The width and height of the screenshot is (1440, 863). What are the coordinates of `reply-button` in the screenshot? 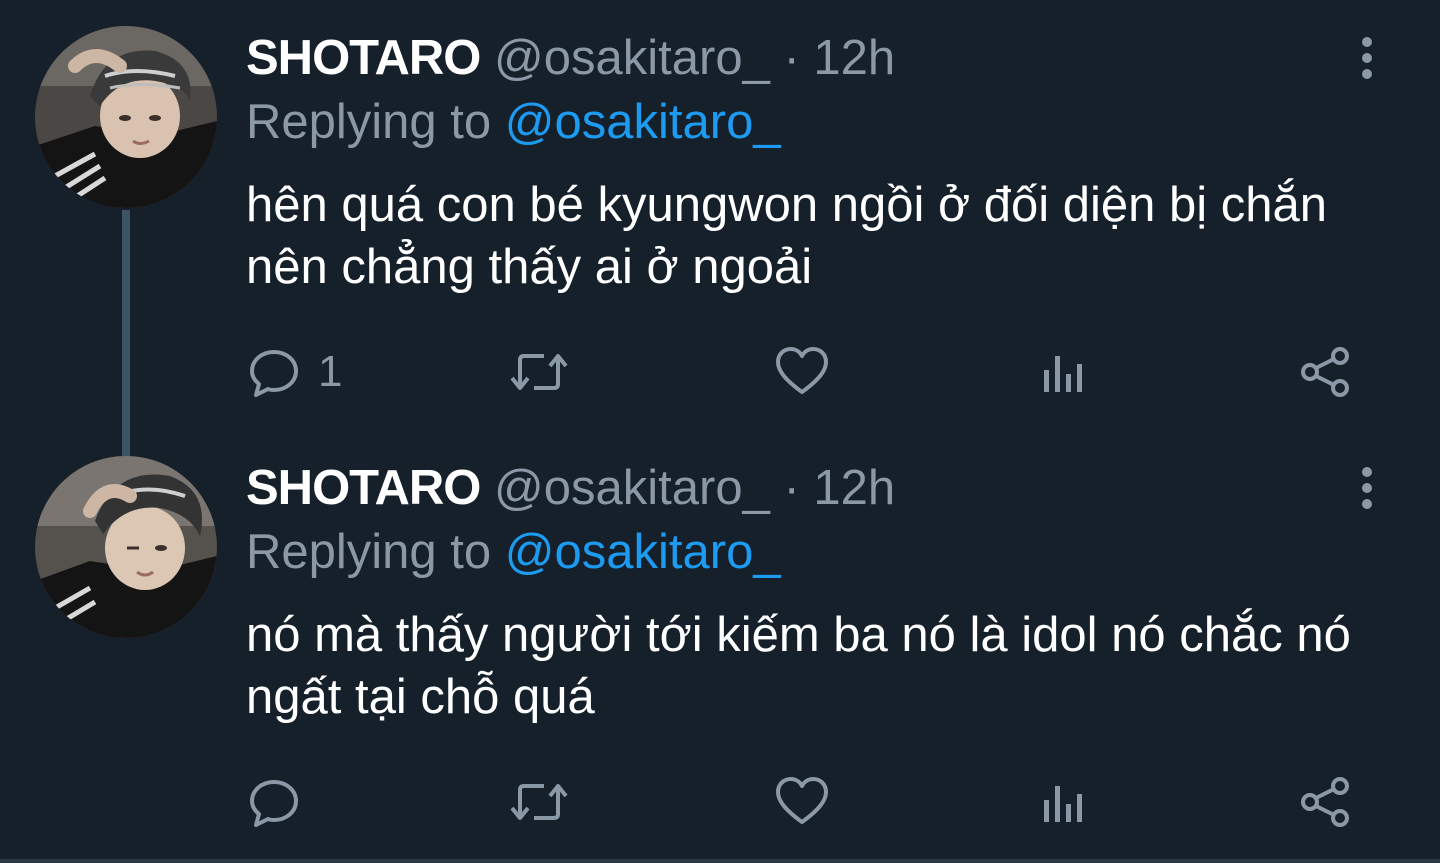 It's located at (282, 802).